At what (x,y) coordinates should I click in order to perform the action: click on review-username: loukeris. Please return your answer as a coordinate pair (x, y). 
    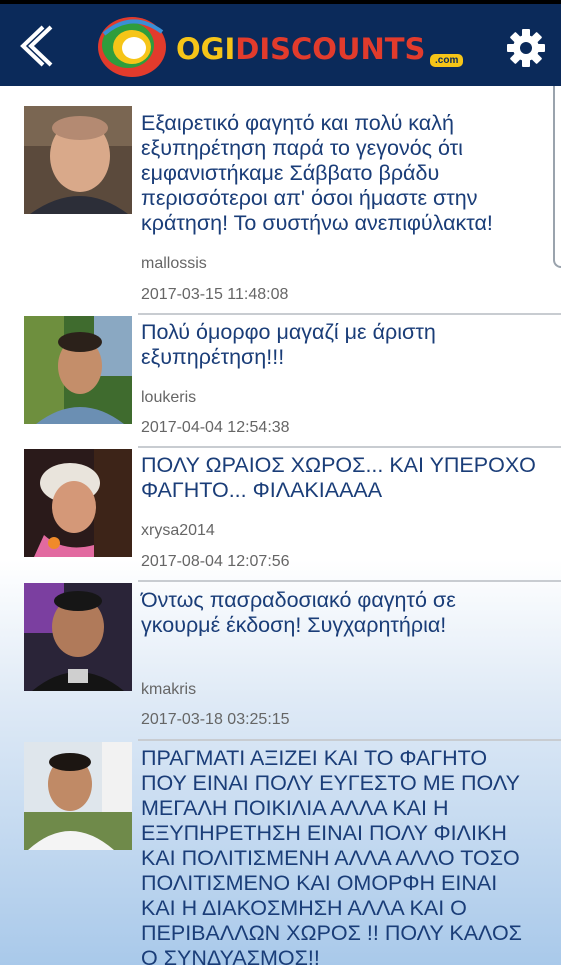
    Looking at the image, I should click on (169, 397).